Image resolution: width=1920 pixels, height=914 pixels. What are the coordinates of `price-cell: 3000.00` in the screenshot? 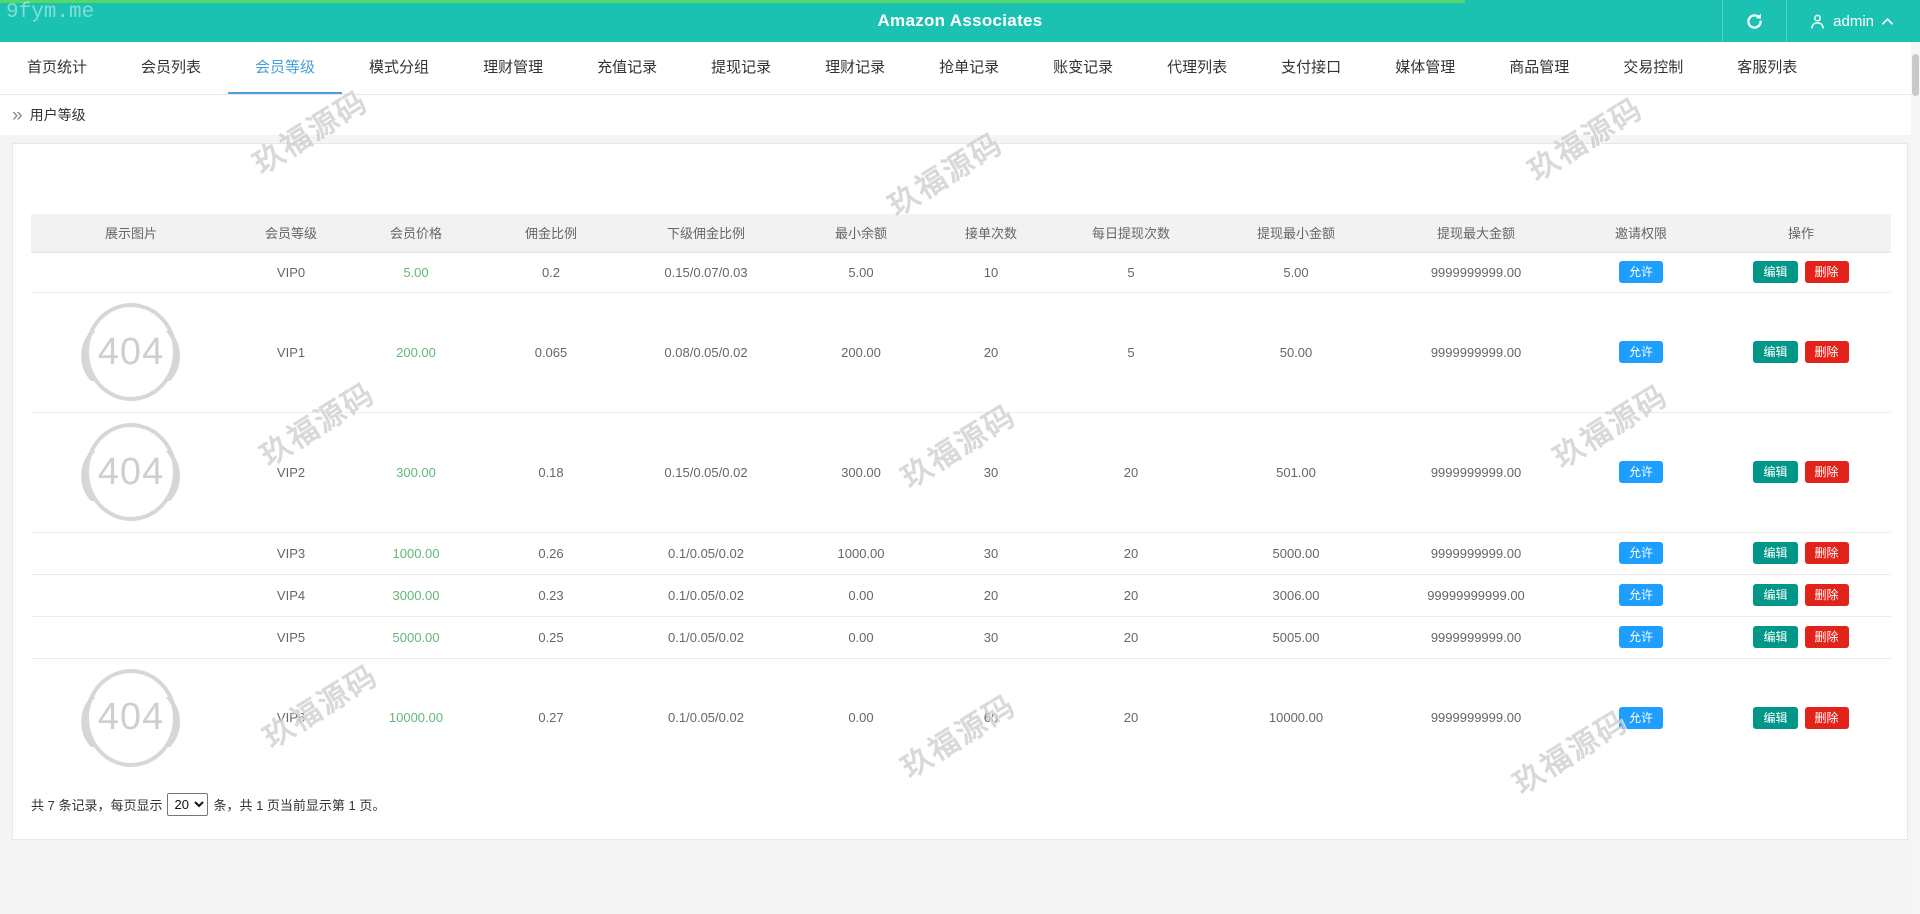 It's located at (416, 594).